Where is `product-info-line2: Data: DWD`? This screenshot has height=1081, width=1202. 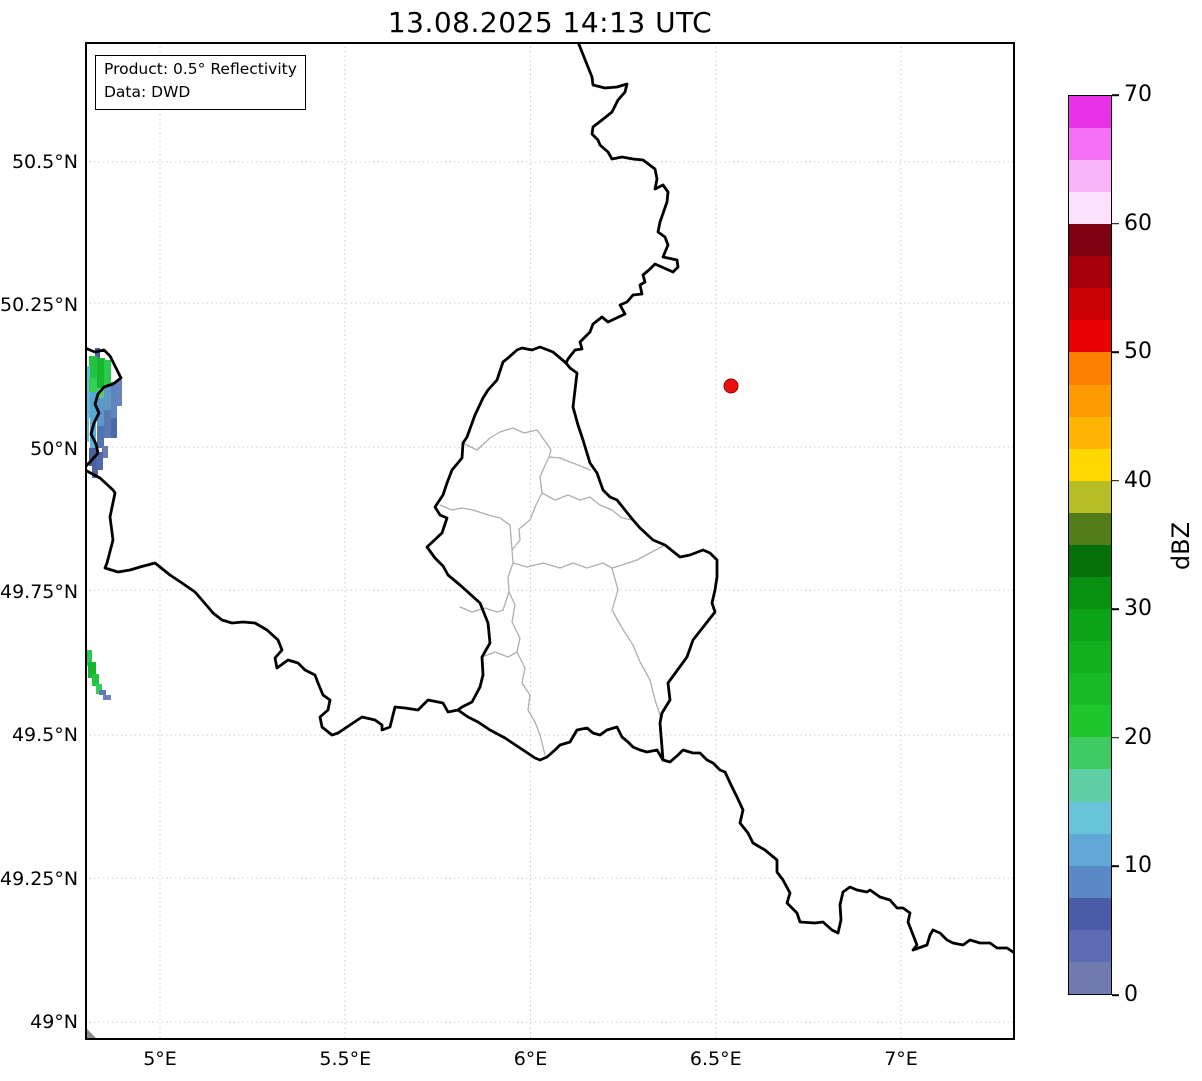
product-info-line2: Data: DWD is located at coordinates (147, 92).